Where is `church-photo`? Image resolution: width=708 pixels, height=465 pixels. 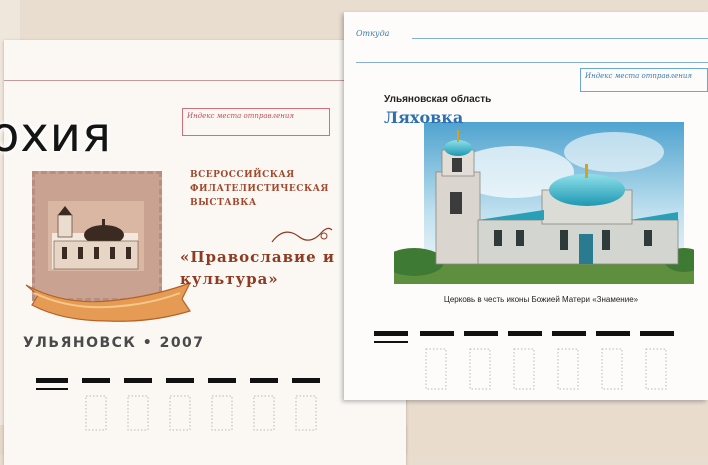
church-photo is located at coordinates (544, 203).